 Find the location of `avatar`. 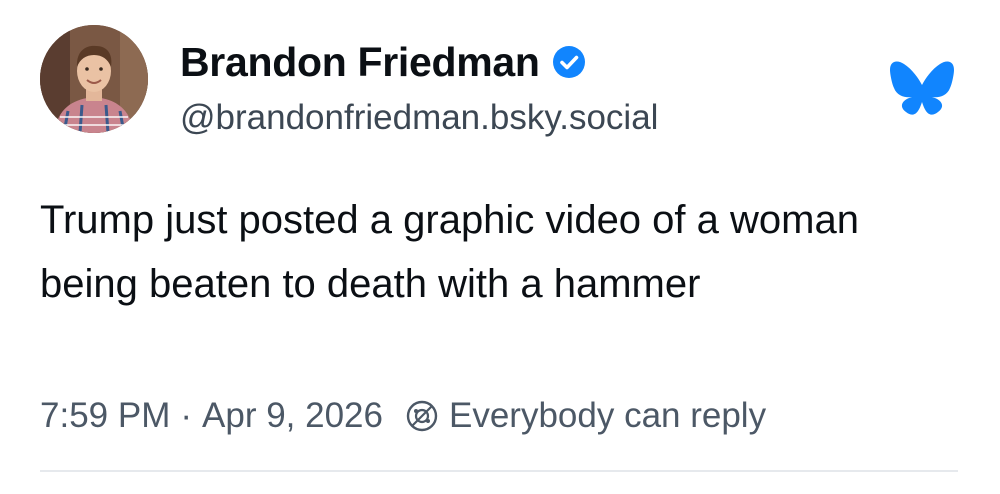

avatar is located at coordinates (94, 79).